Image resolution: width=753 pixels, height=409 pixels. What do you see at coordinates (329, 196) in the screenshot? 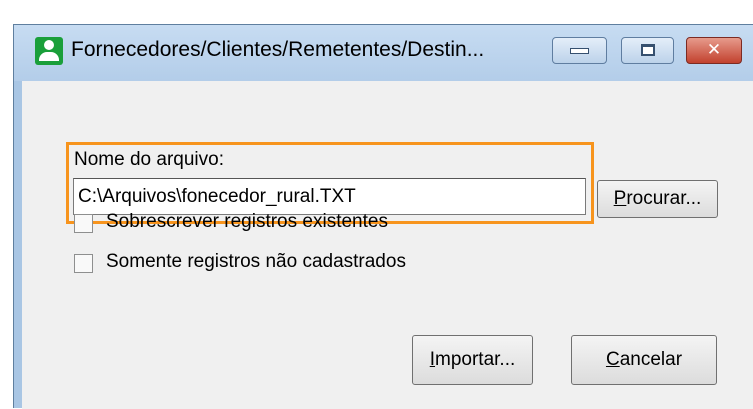
I see `file-path-input` at bounding box center [329, 196].